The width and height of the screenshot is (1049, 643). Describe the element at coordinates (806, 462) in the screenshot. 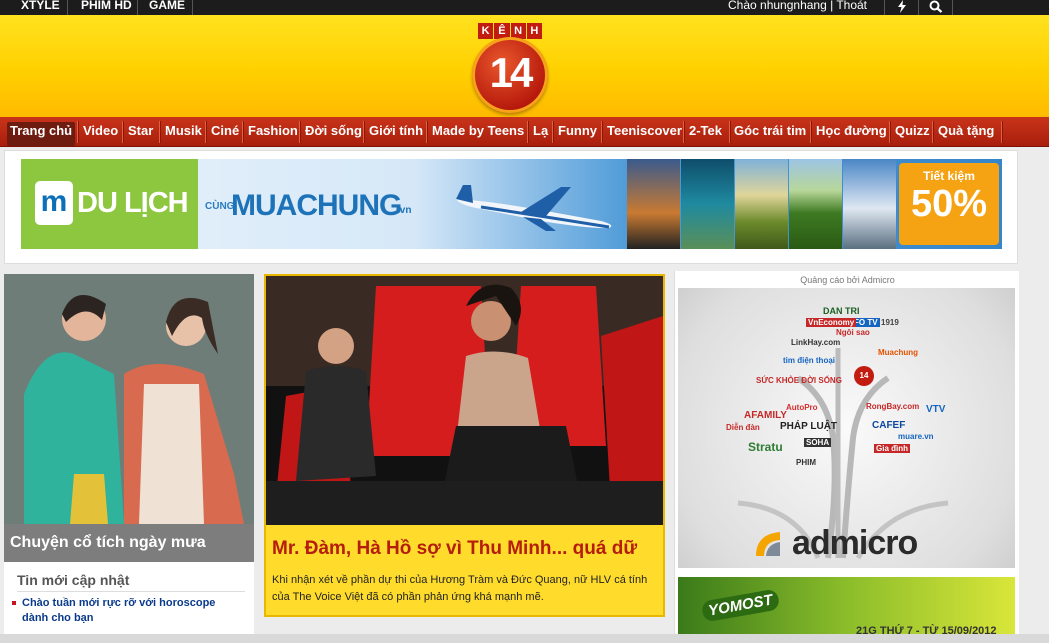

I see `brand-phim: PHIM` at that location.